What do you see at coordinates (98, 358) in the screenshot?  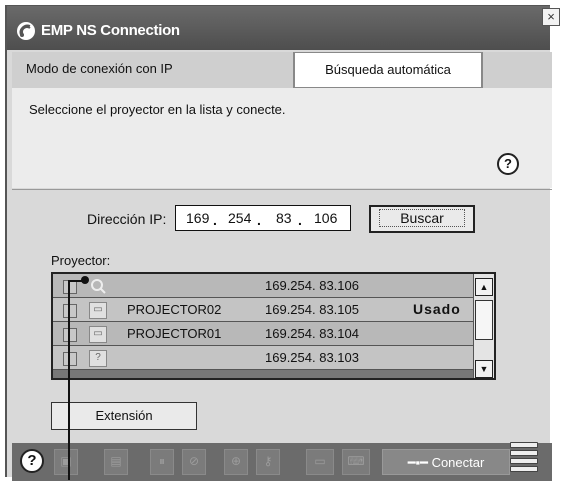 I see `unknown-projector-icon: ?` at bounding box center [98, 358].